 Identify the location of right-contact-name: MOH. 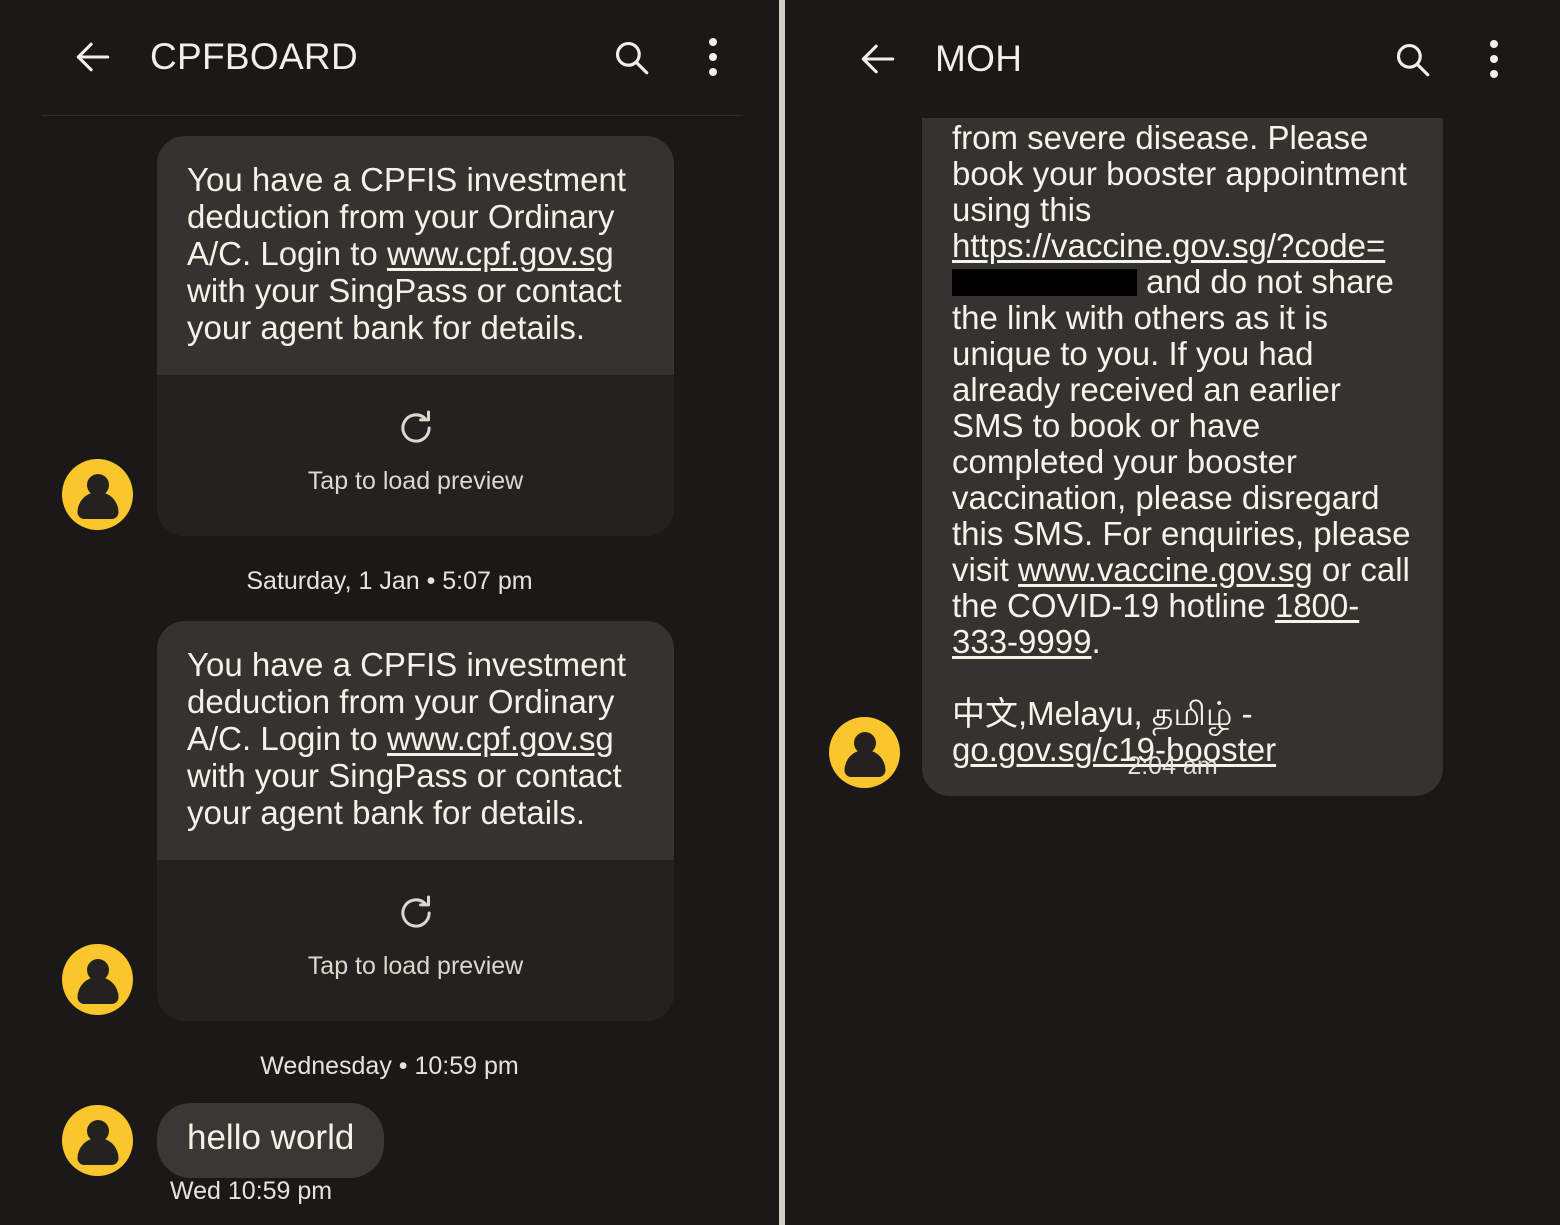
(1160, 59).